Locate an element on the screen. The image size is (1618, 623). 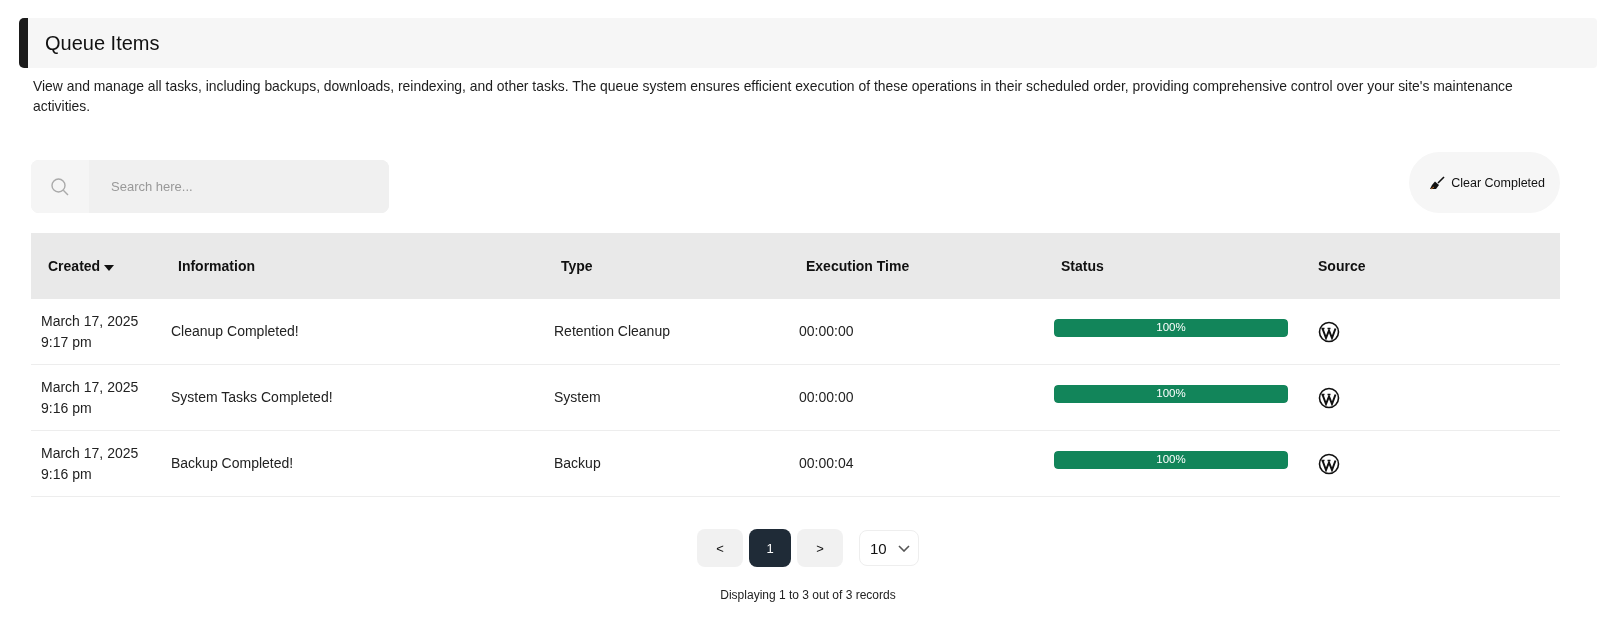
page-description: View and manage all tasks, including backups, downloads, reindexing, and other tasks. The queue system ensures efficient execution of these operations in their scheduled order, providing comprehensive control over your site's maintenance activities. is located at coordinates (773, 96).